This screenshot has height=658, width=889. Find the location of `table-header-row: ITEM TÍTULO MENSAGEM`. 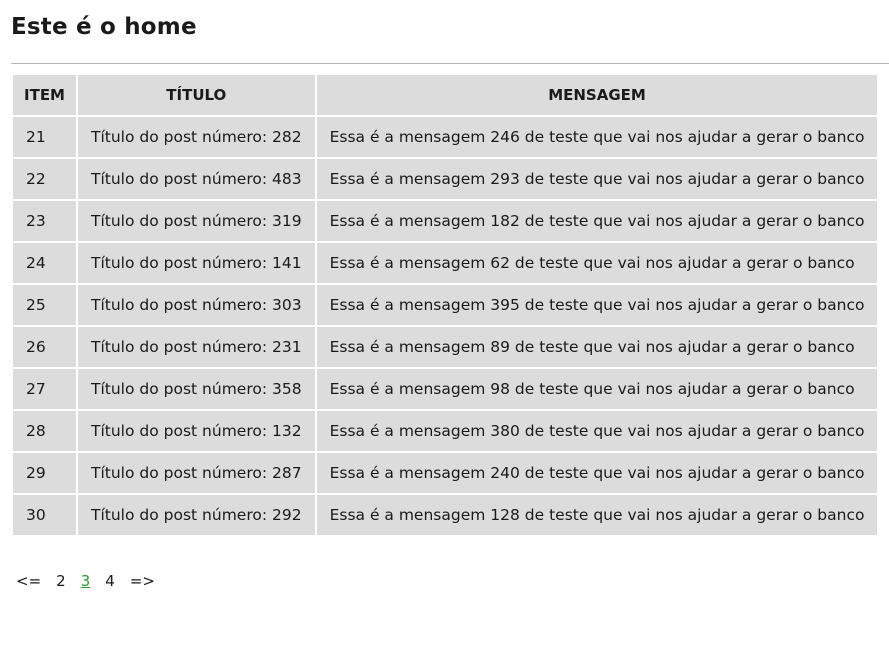

table-header-row: ITEM TÍTULO MENSAGEM is located at coordinates (445, 95).